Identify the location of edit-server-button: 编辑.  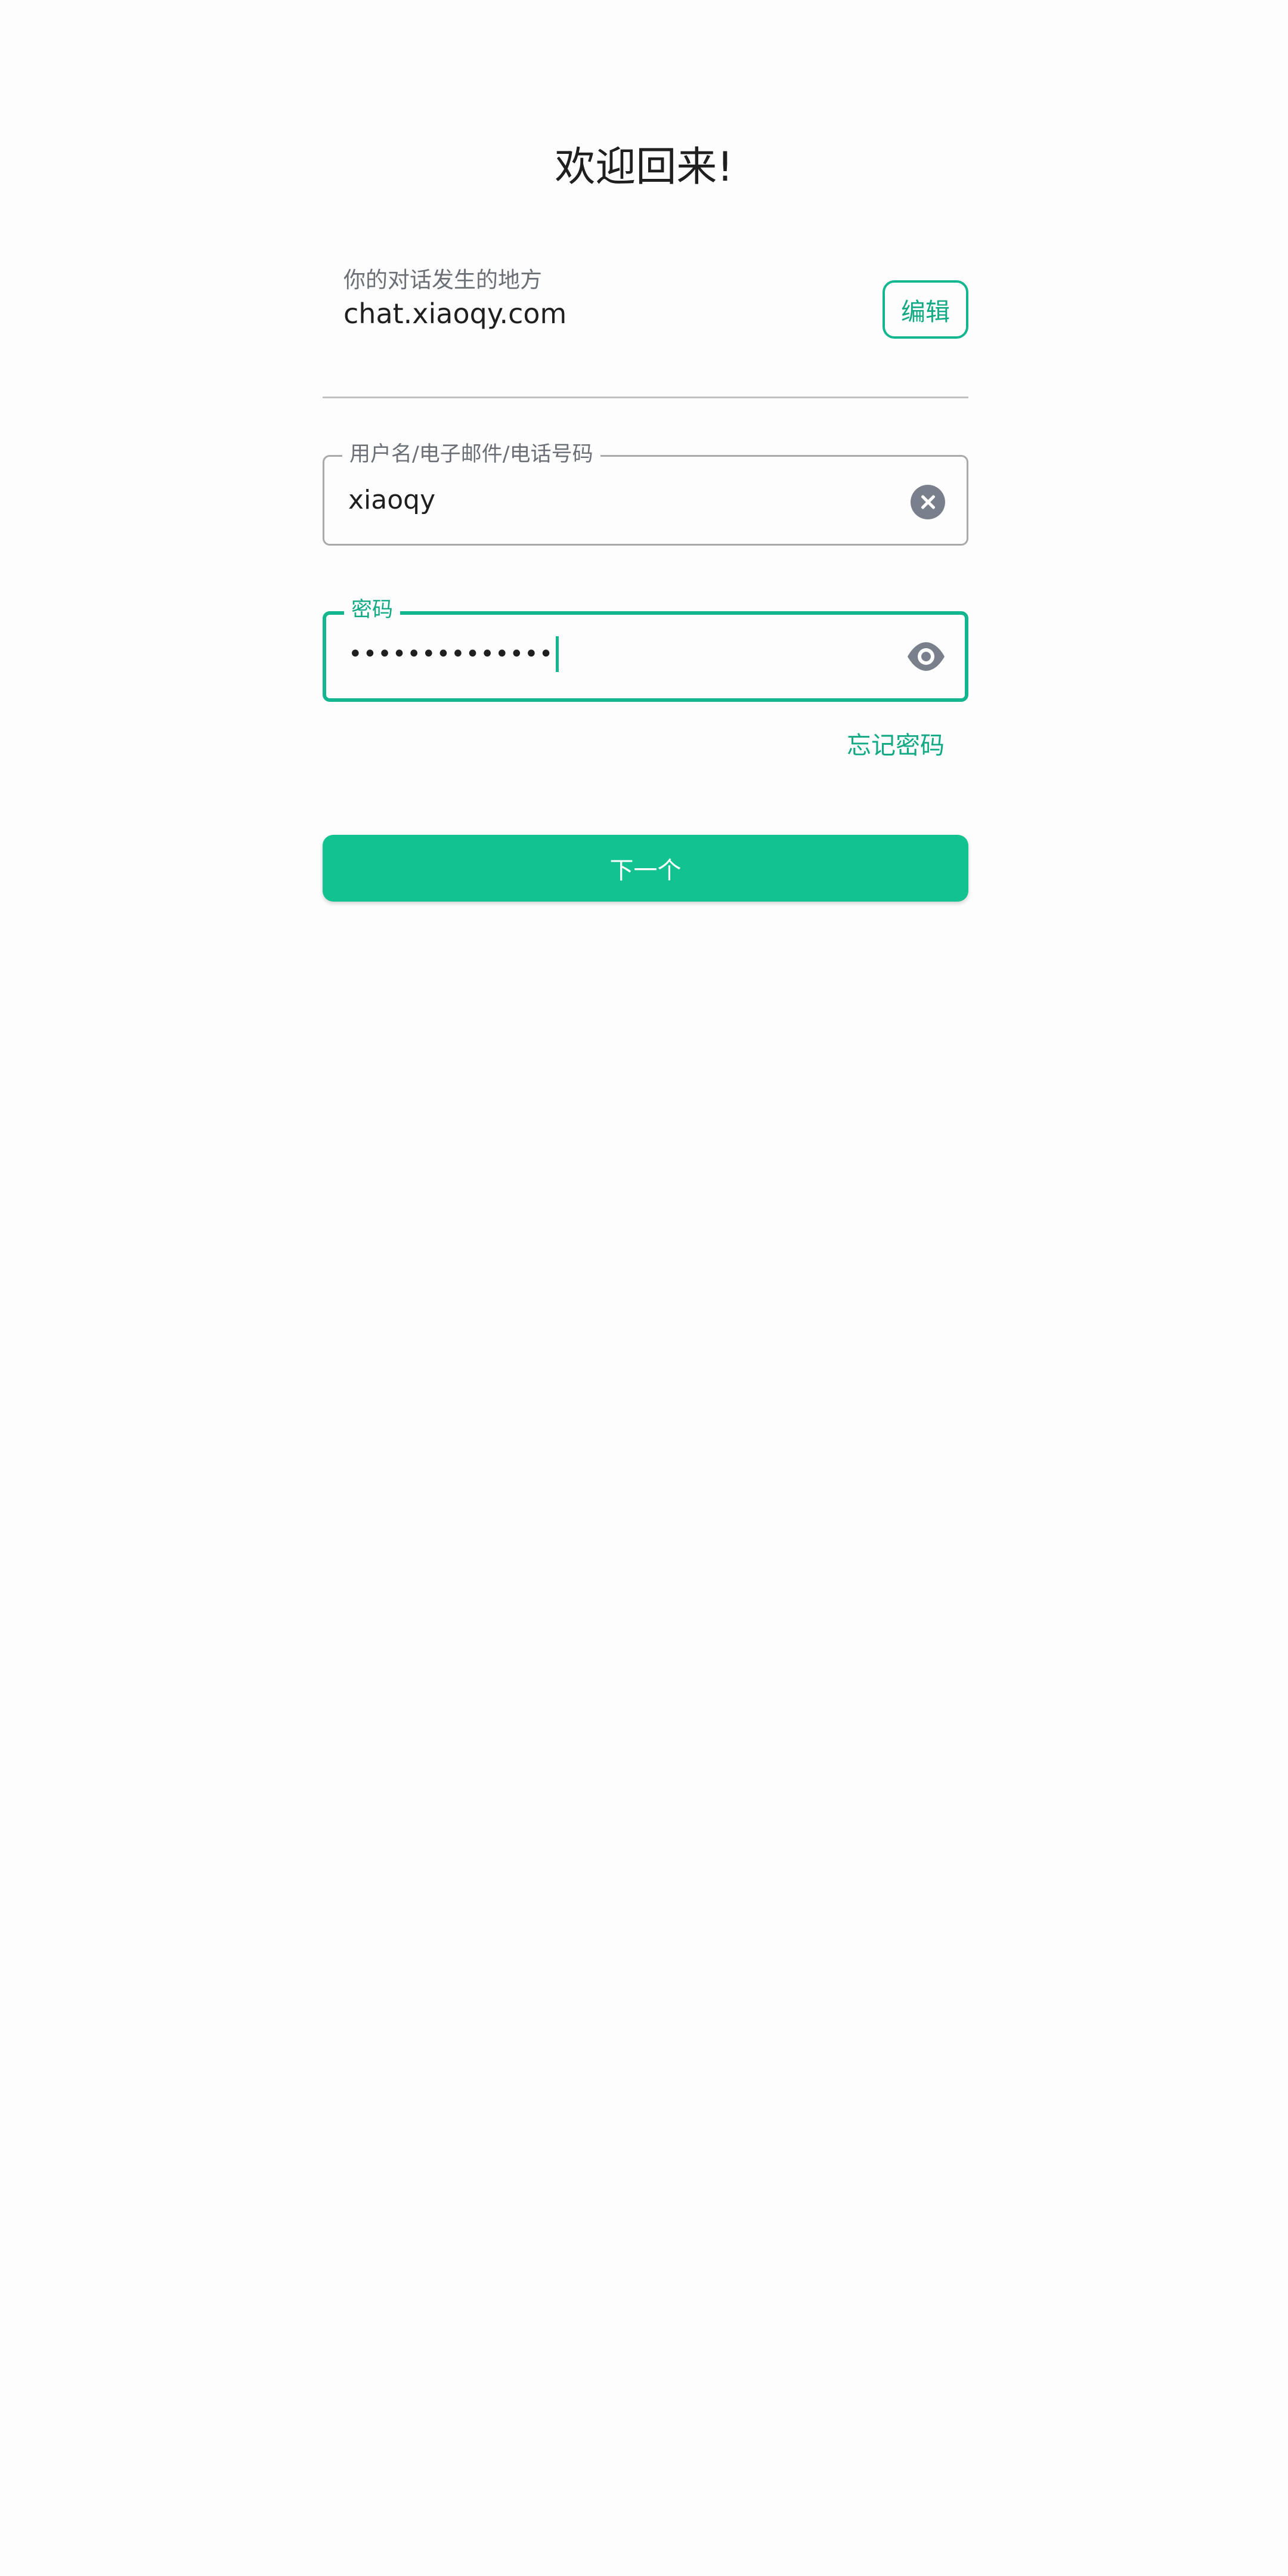
(926, 309).